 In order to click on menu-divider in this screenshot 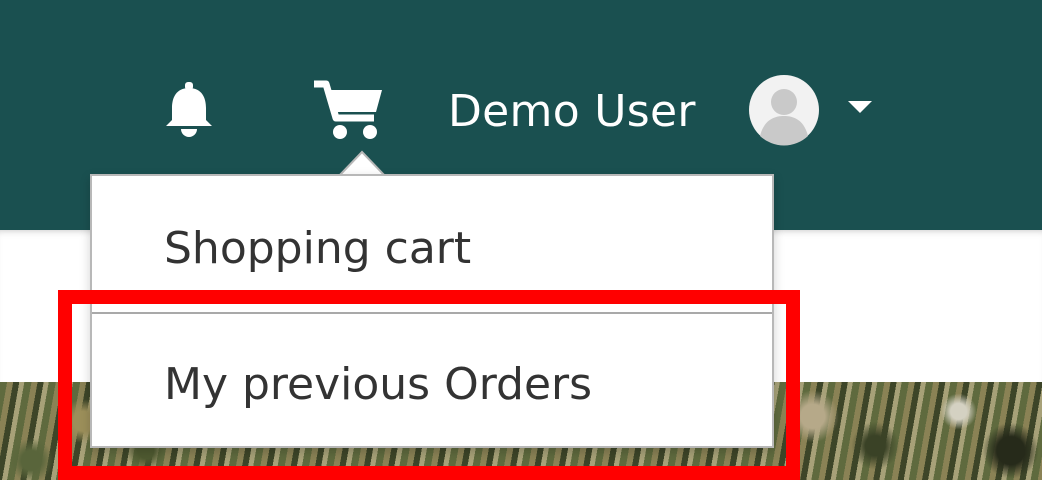, I will do `click(432, 313)`.